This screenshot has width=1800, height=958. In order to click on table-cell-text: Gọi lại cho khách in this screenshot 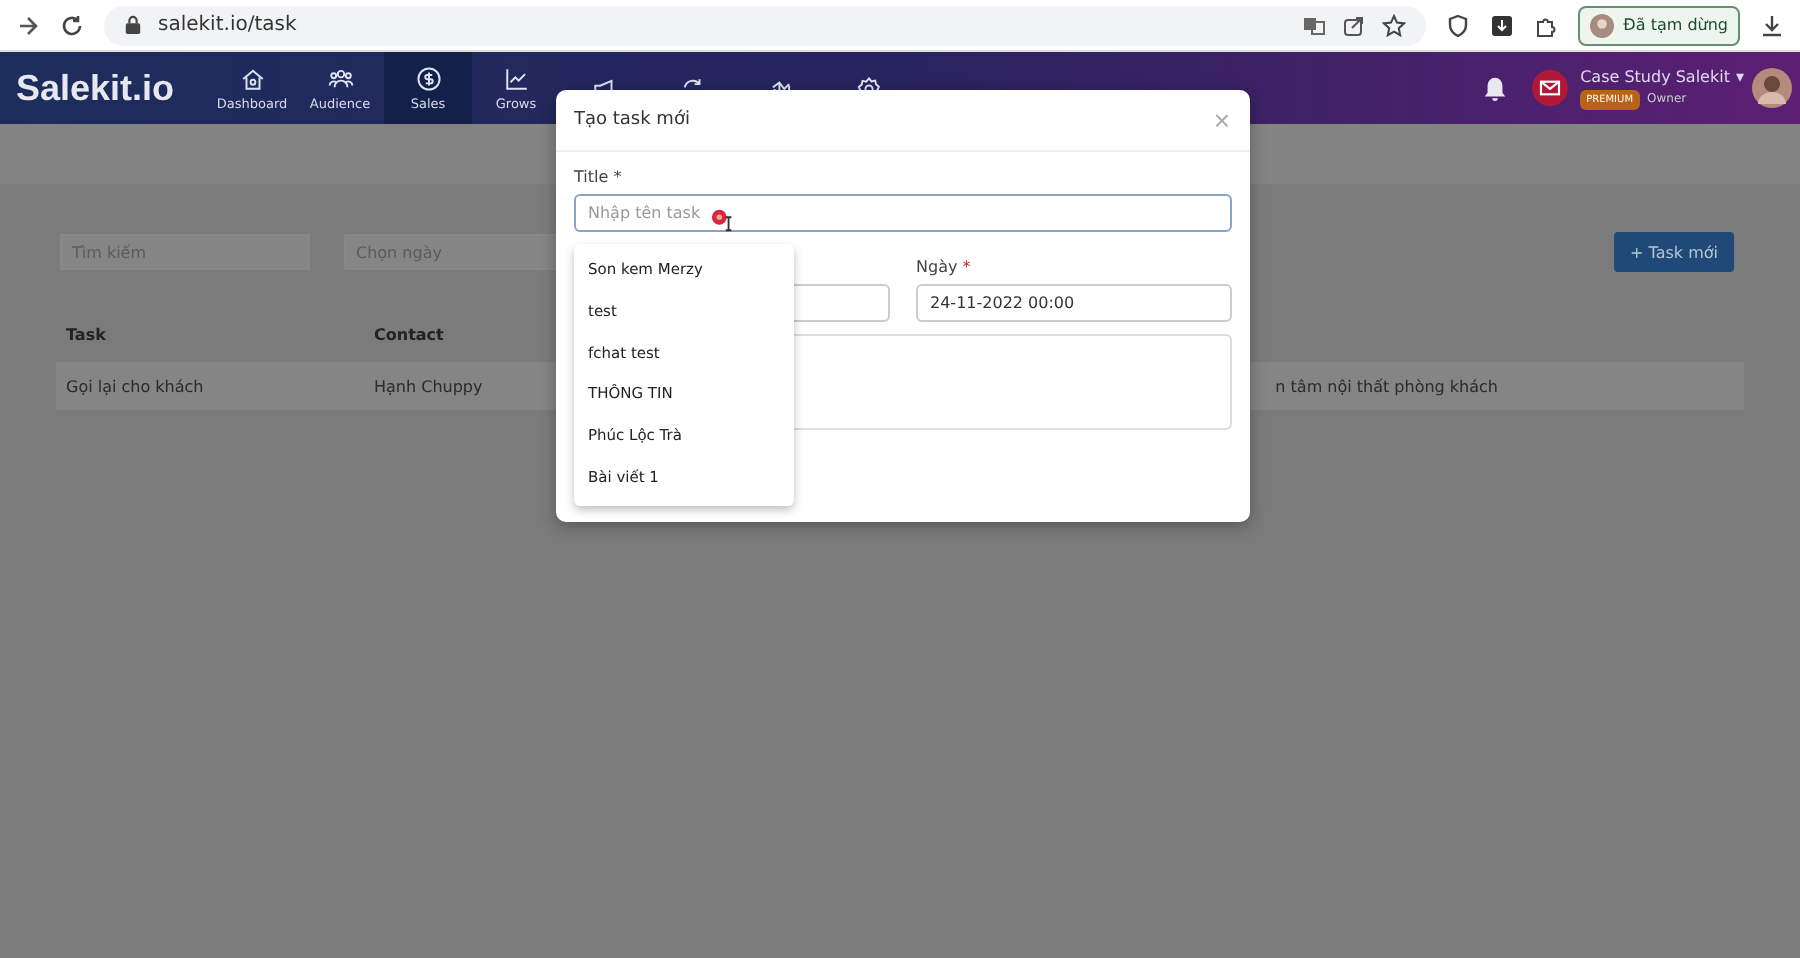, I will do `click(136, 386)`.